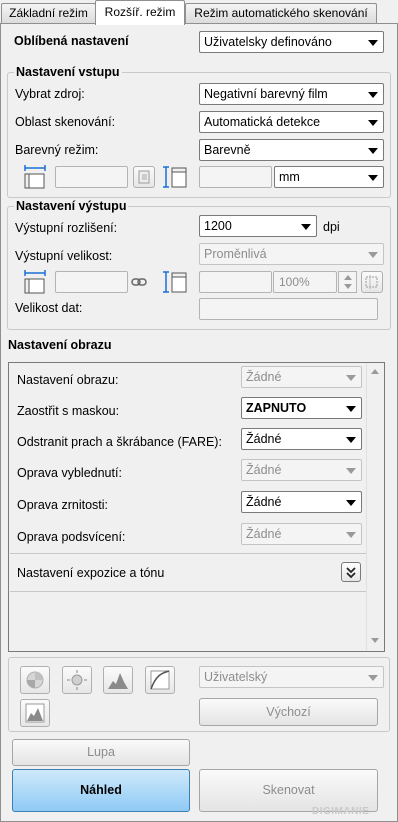 The image size is (398, 822). What do you see at coordinates (289, 177) in the screenshot?
I see `unit-value: mm` at bounding box center [289, 177].